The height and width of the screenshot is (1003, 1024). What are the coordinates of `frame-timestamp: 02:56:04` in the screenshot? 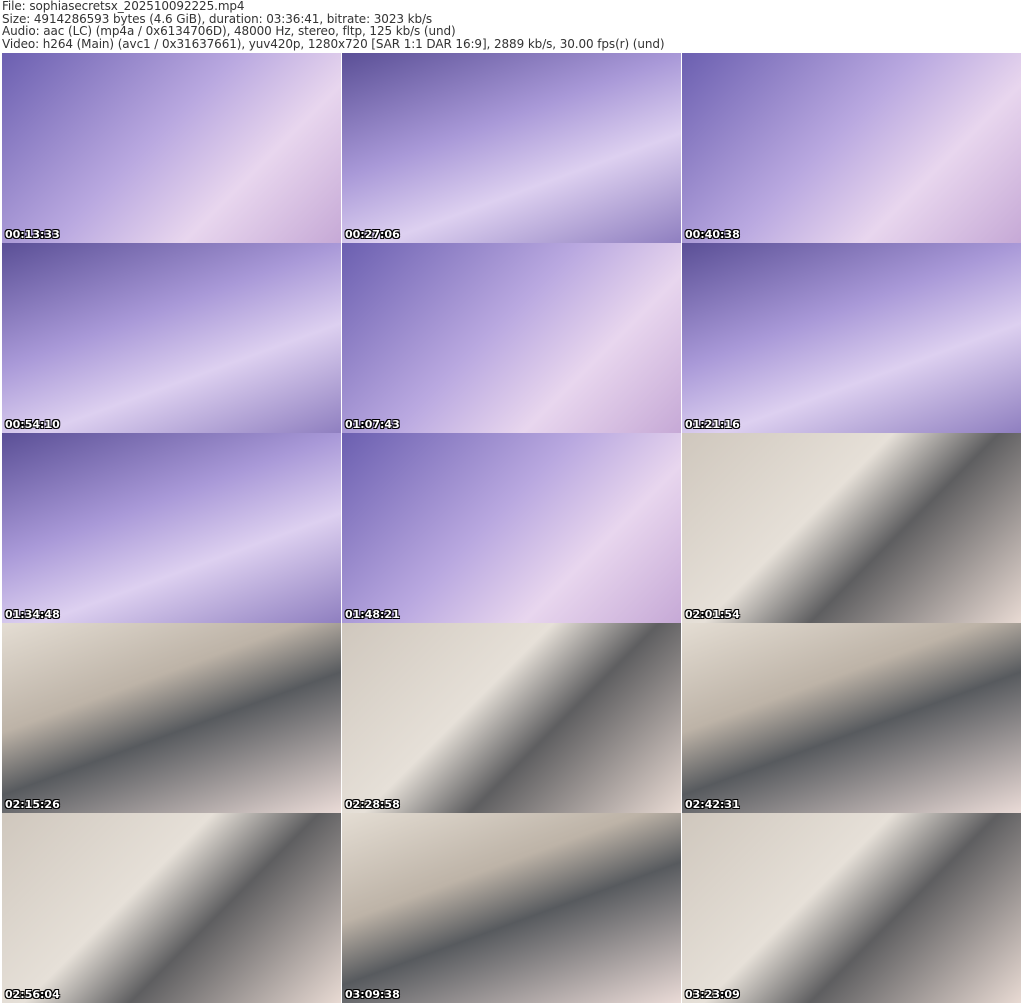 It's located at (32, 994).